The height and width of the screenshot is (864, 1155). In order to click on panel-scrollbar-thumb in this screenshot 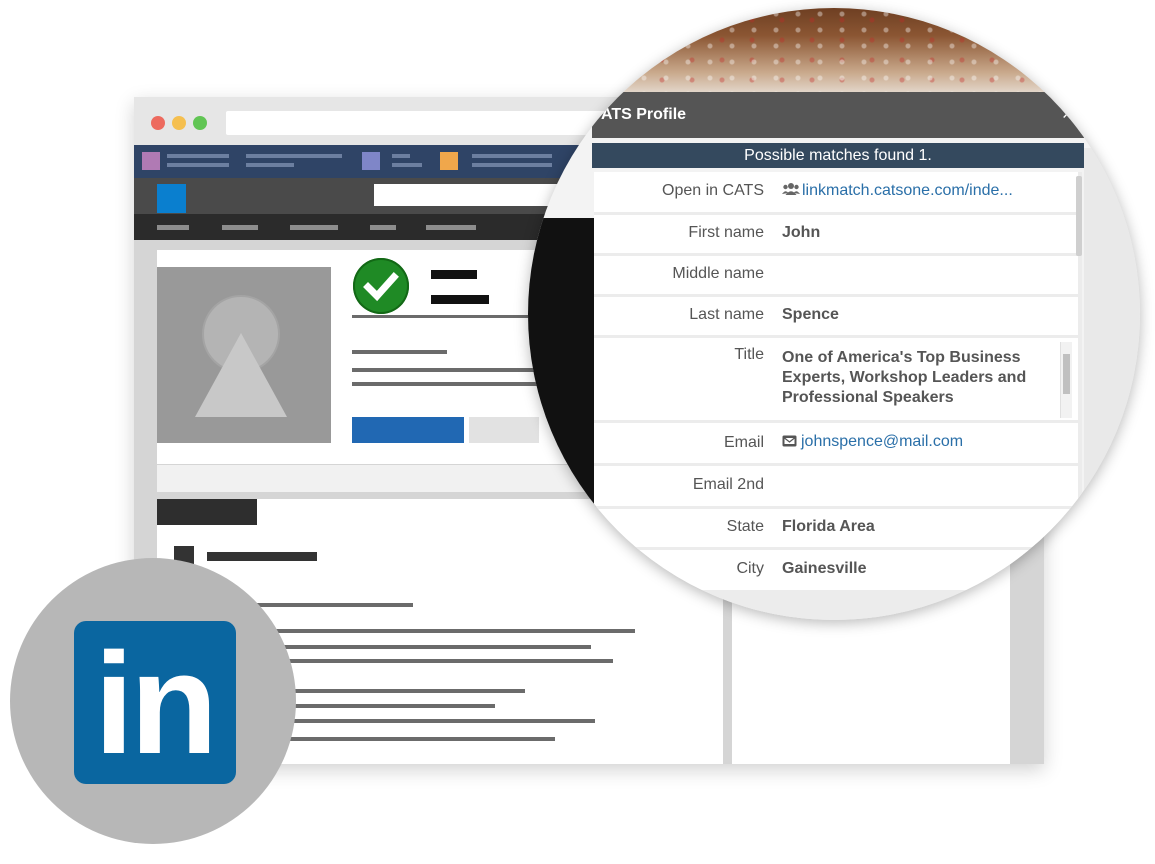, I will do `click(1079, 216)`.